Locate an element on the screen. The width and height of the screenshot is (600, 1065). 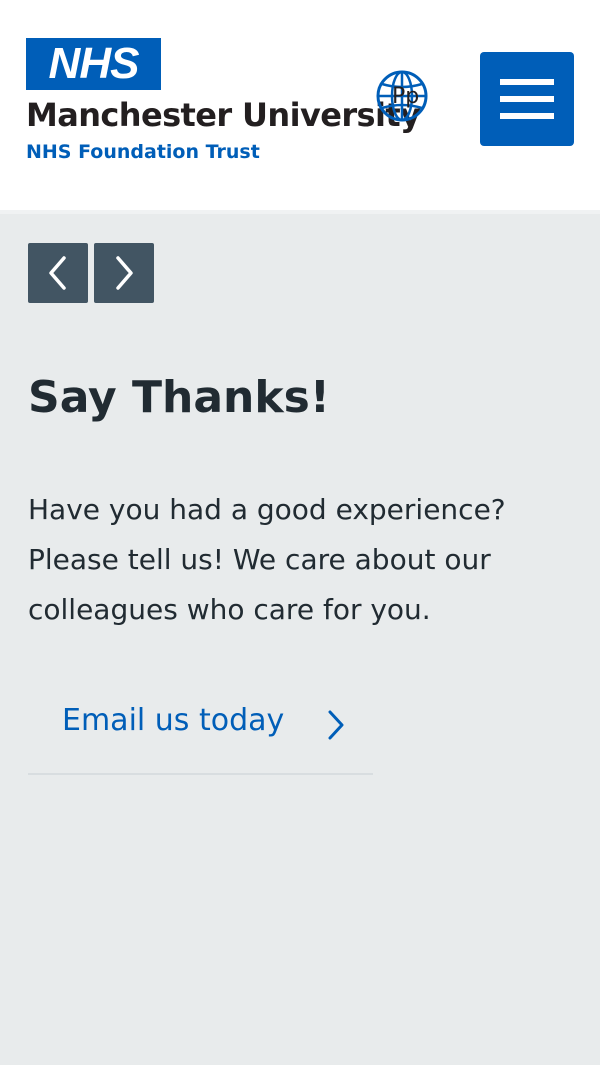
nhs-logo: NHS is located at coordinates (93, 64).